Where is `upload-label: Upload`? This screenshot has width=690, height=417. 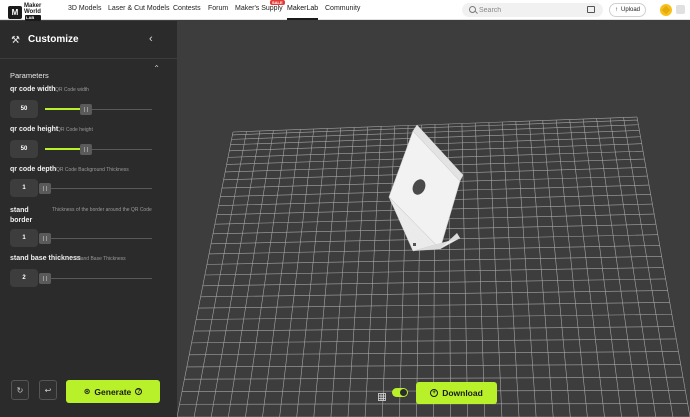 upload-label: Upload is located at coordinates (630, 10).